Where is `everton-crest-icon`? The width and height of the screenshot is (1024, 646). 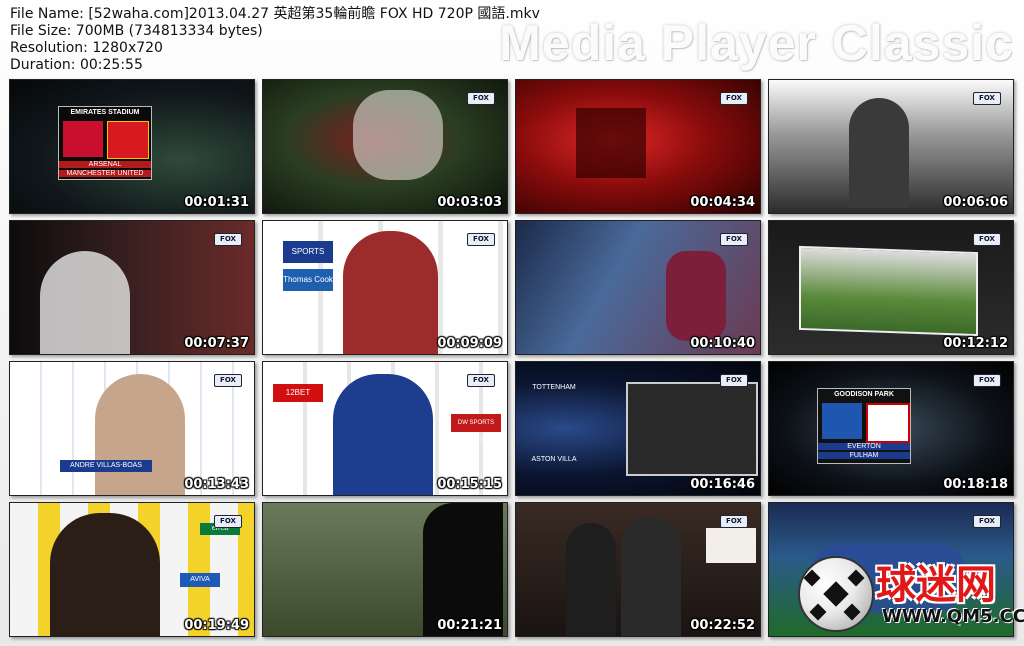
everton-crest-icon is located at coordinates (842, 421).